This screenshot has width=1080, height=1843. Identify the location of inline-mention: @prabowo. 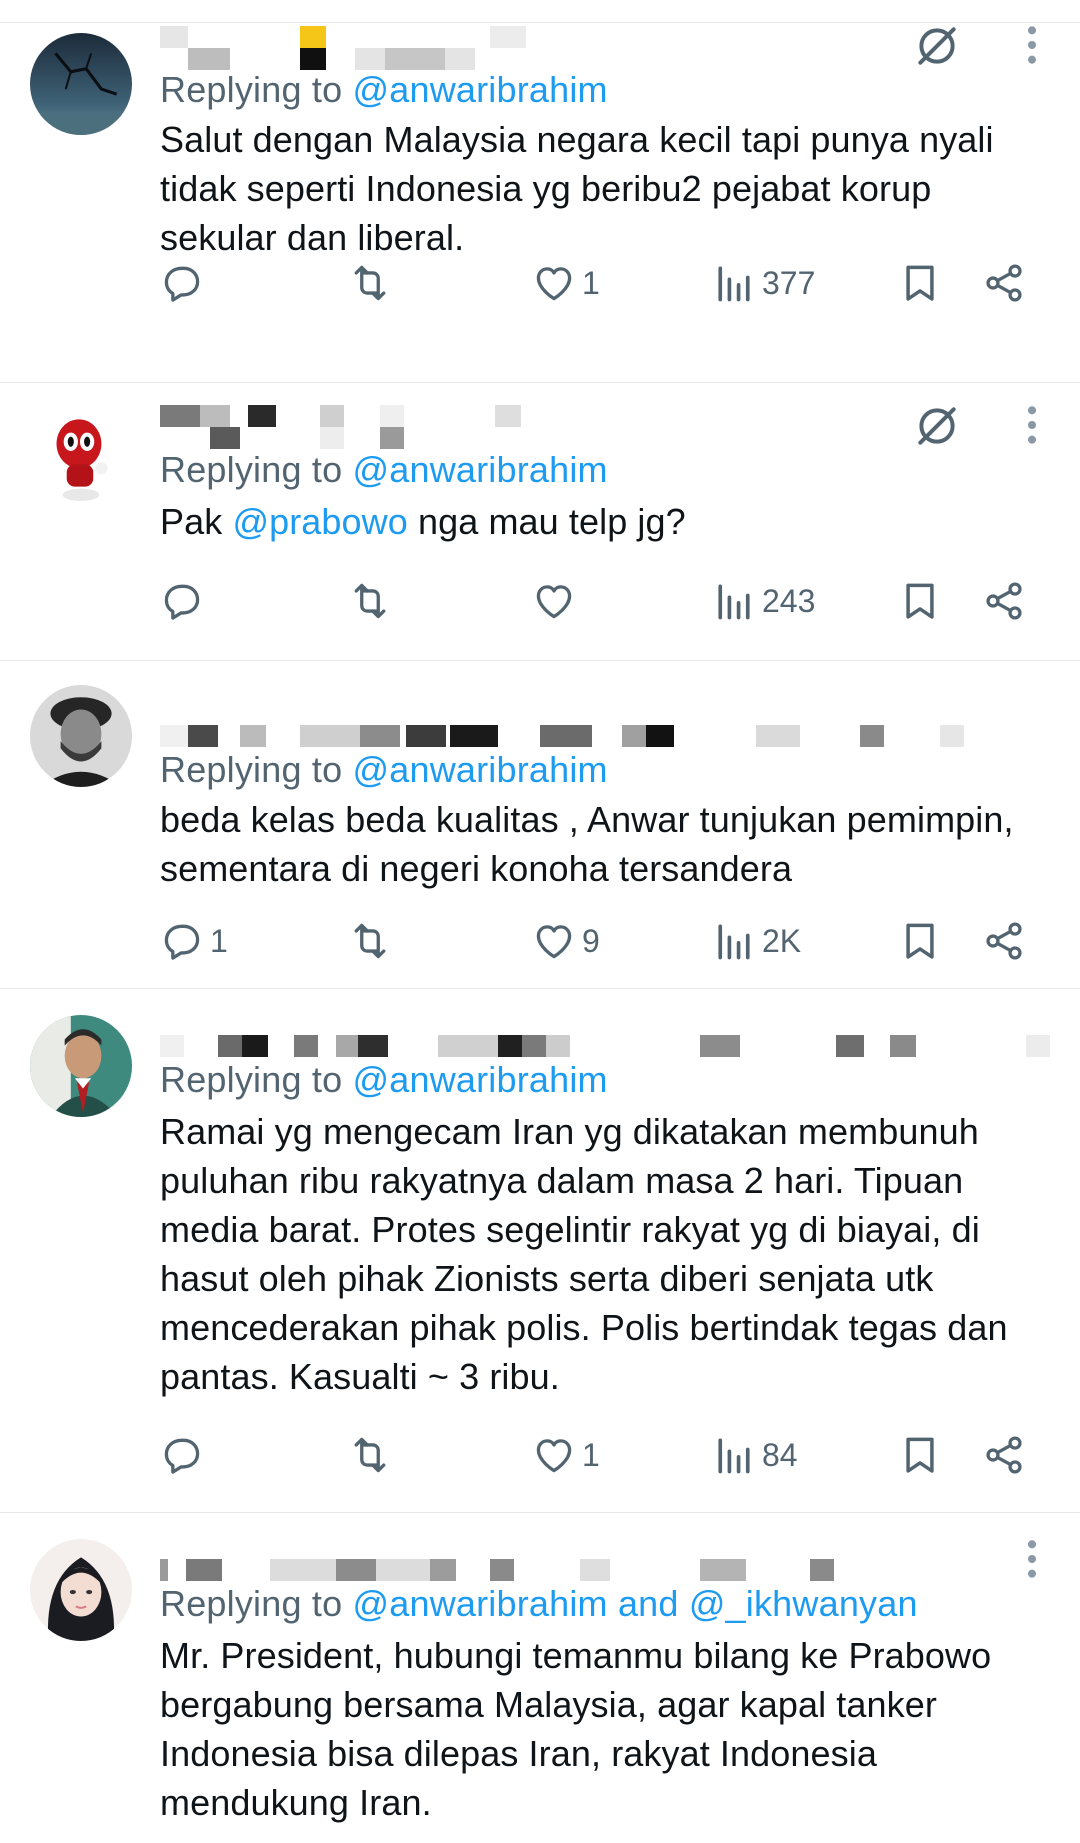
(319, 521).